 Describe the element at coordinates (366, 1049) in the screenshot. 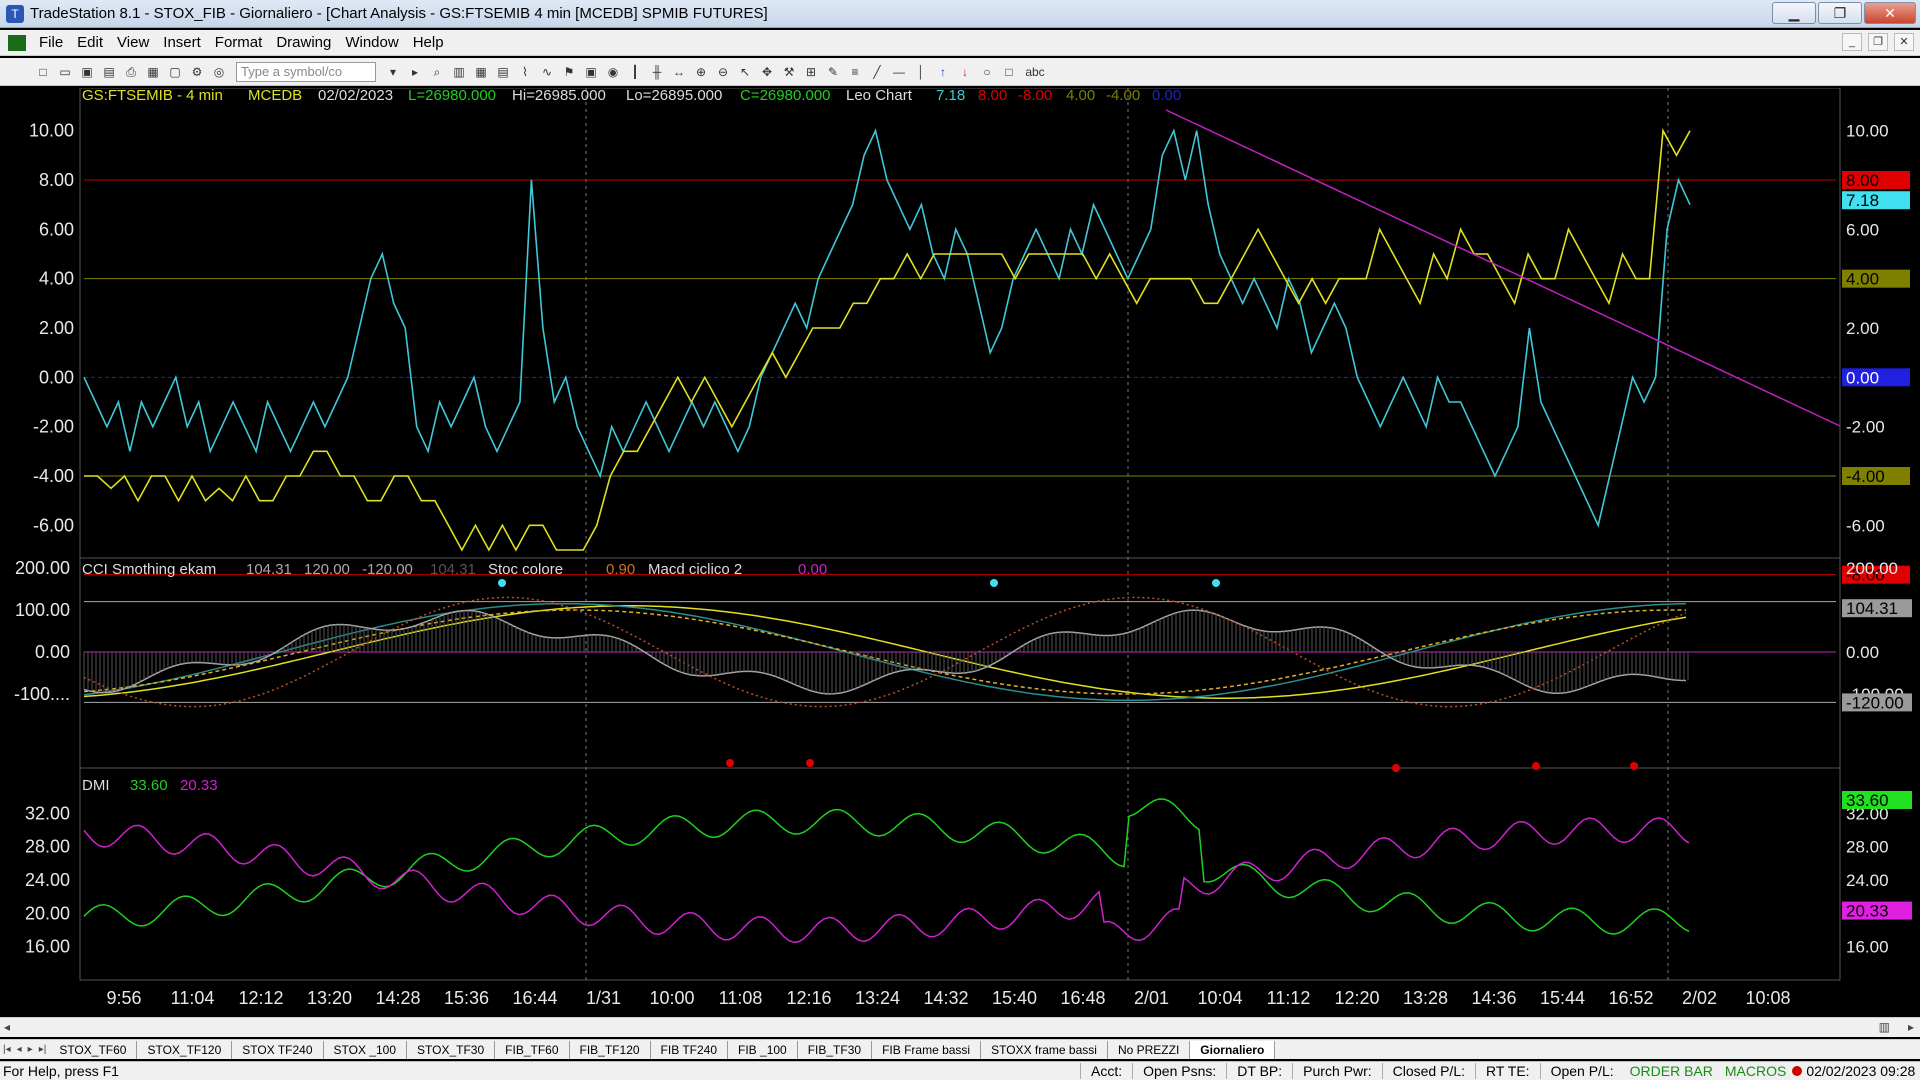

I see `tab-stox-100: STOX _100` at that location.